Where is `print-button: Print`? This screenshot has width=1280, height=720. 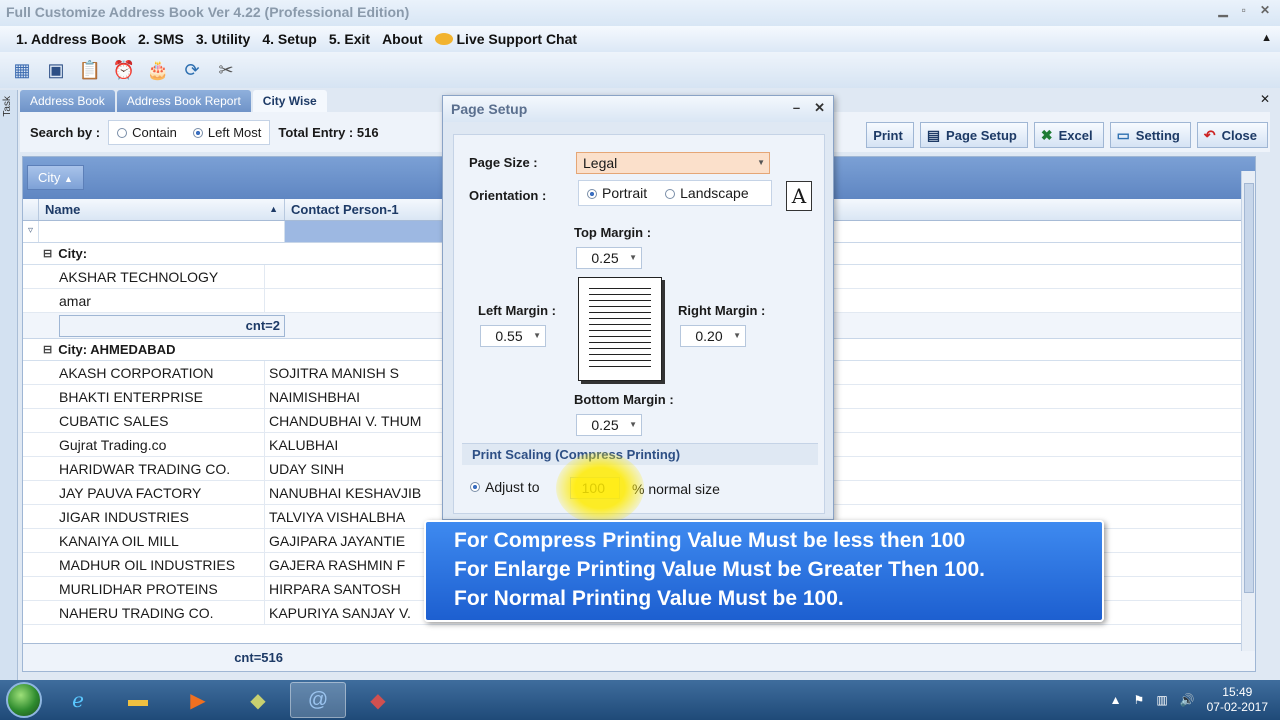 print-button: Print is located at coordinates (890, 135).